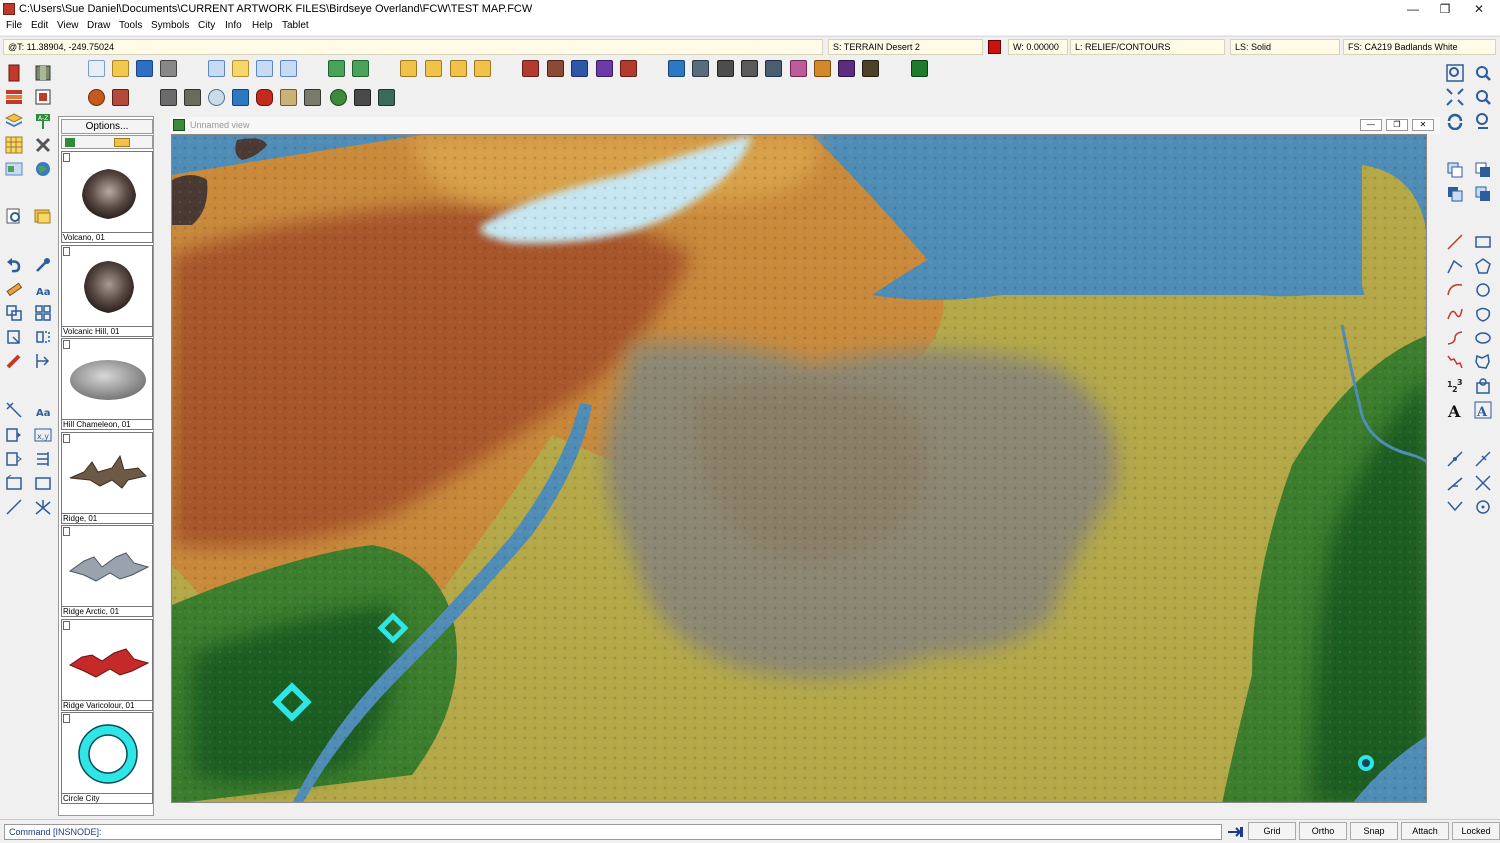 The width and height of the screenshot is (1500, 843). What do you see at coordinates (1235, 832) in the screenshot?
I see `command-history-icon` at bounding box center [1235, 832].